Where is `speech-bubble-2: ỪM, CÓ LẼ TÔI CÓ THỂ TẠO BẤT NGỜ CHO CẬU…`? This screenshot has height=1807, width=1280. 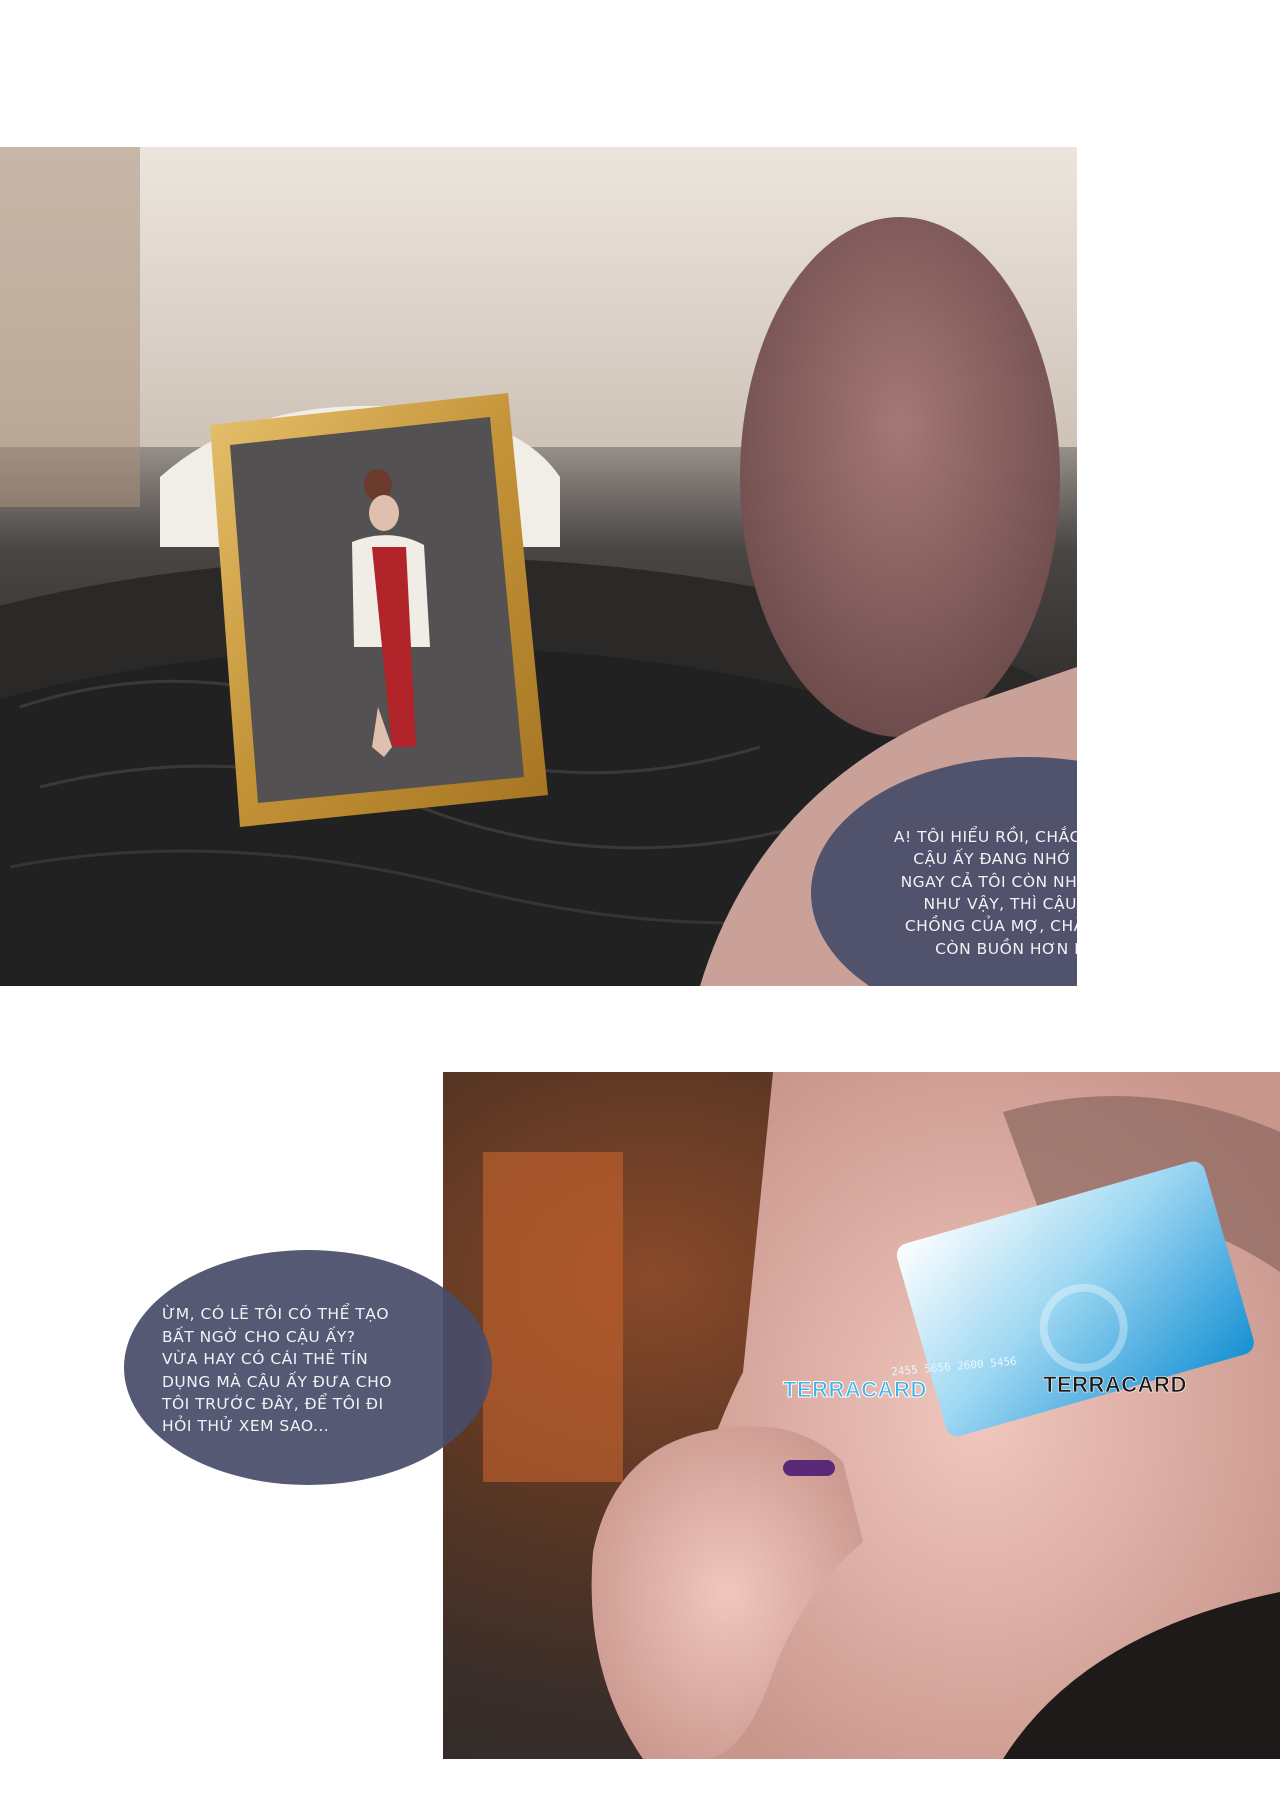
speech-bubble-2: ỪM, CÓ LẼ TÔI CÓ THỂ TẠO BẤT NGỜ CHO CẬU… is located at coordinates (308, 1367).